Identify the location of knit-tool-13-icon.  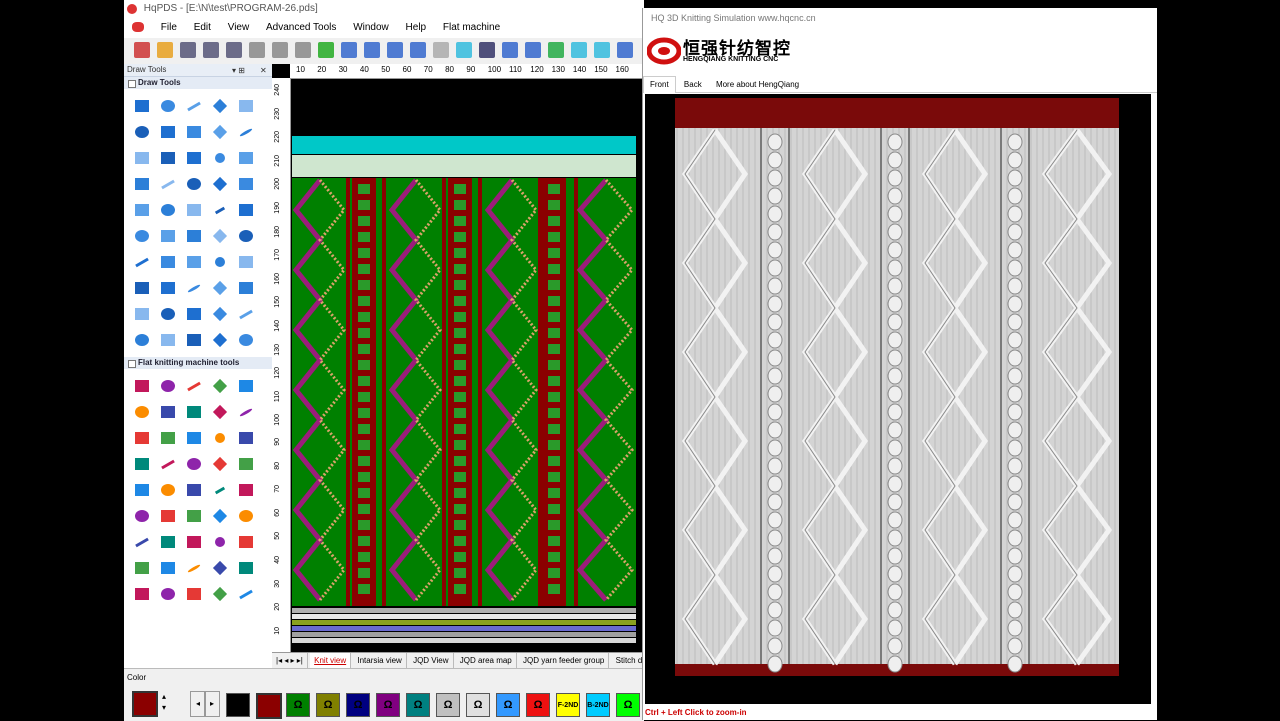
(194, 438).